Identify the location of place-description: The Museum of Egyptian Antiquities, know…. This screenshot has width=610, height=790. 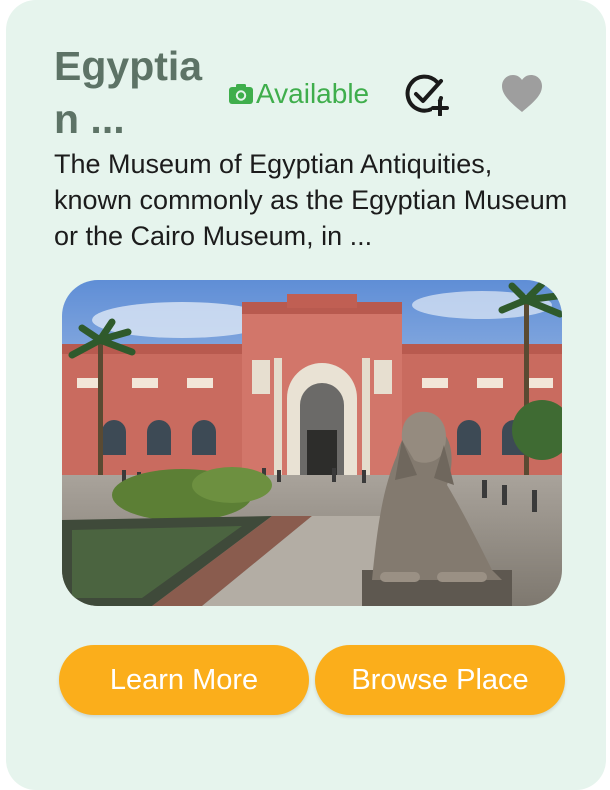
(311, 200).